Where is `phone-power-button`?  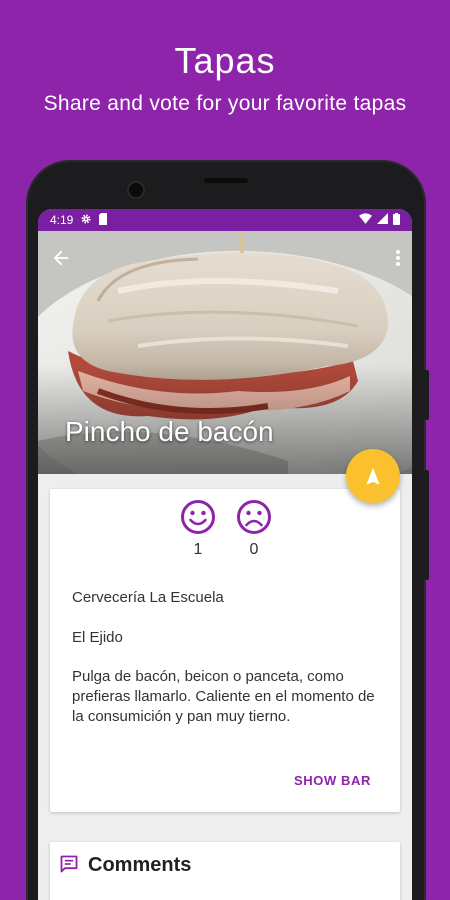
phone-power-button is located at coordinates (426, 395).